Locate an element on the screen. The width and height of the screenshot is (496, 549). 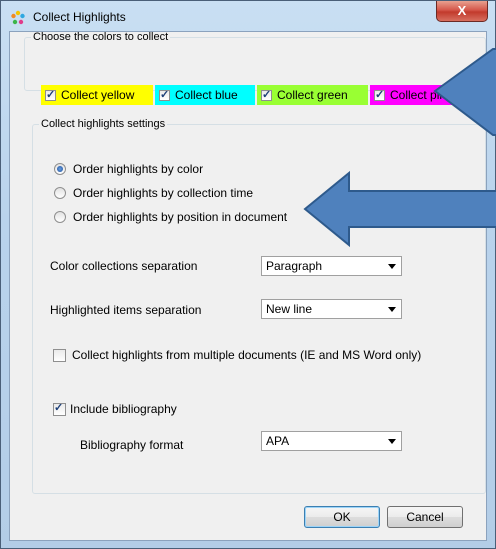
order-by-color-radio: Order highlights by color is located at coordinates (128, 169).